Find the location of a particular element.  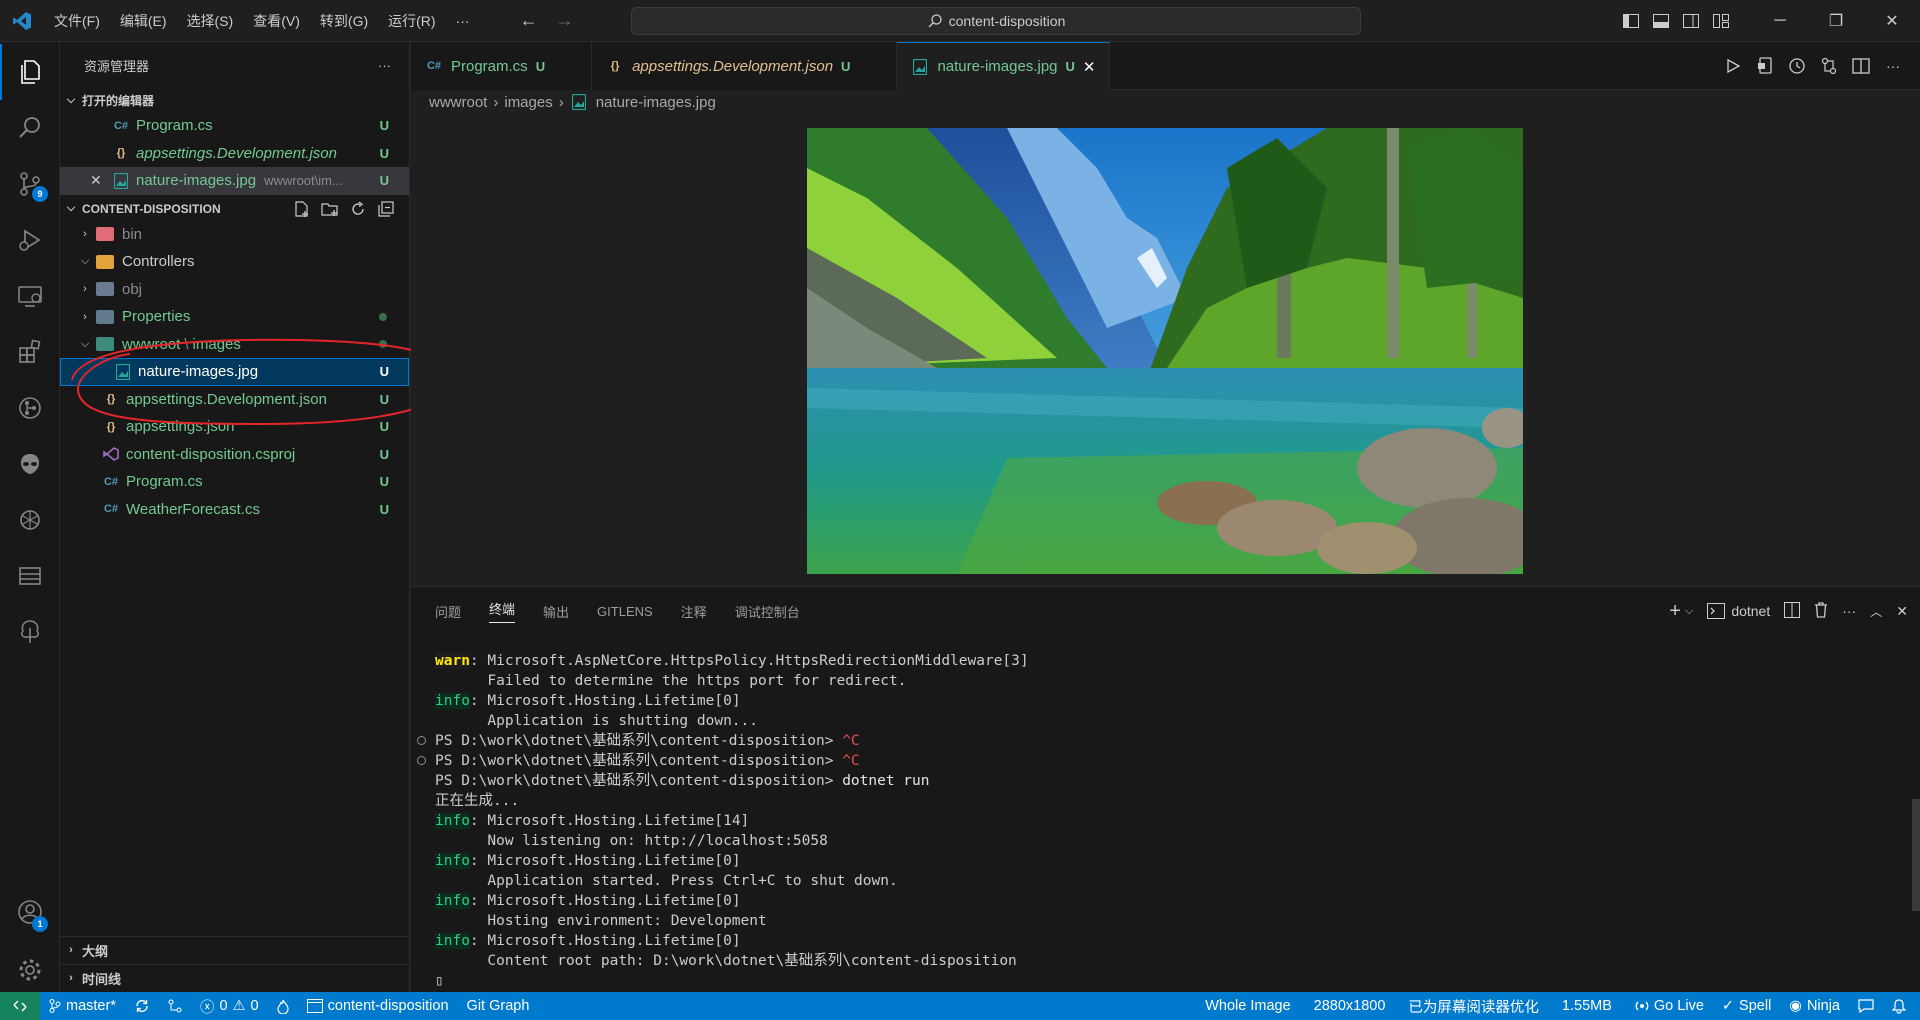

trash-icon is located at coordinates (1821, 611).